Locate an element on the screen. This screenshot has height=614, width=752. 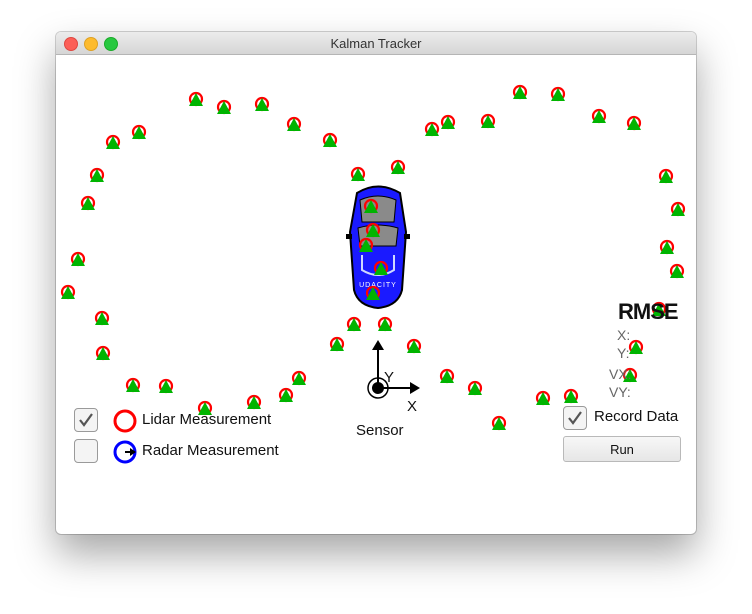
window-title: Kalman Tracker is located at coordinates (376, 43).